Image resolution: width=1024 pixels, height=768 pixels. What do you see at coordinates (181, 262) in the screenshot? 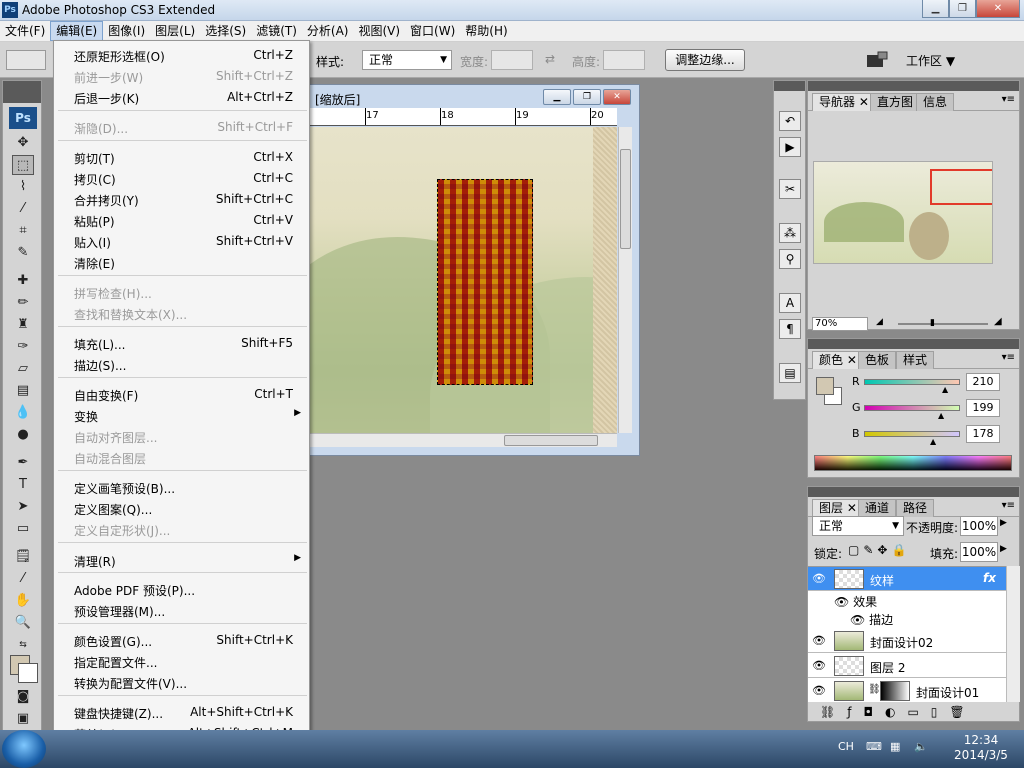
I see `edit-menu-item: 清除(E)` at bounding box center [181, 262].